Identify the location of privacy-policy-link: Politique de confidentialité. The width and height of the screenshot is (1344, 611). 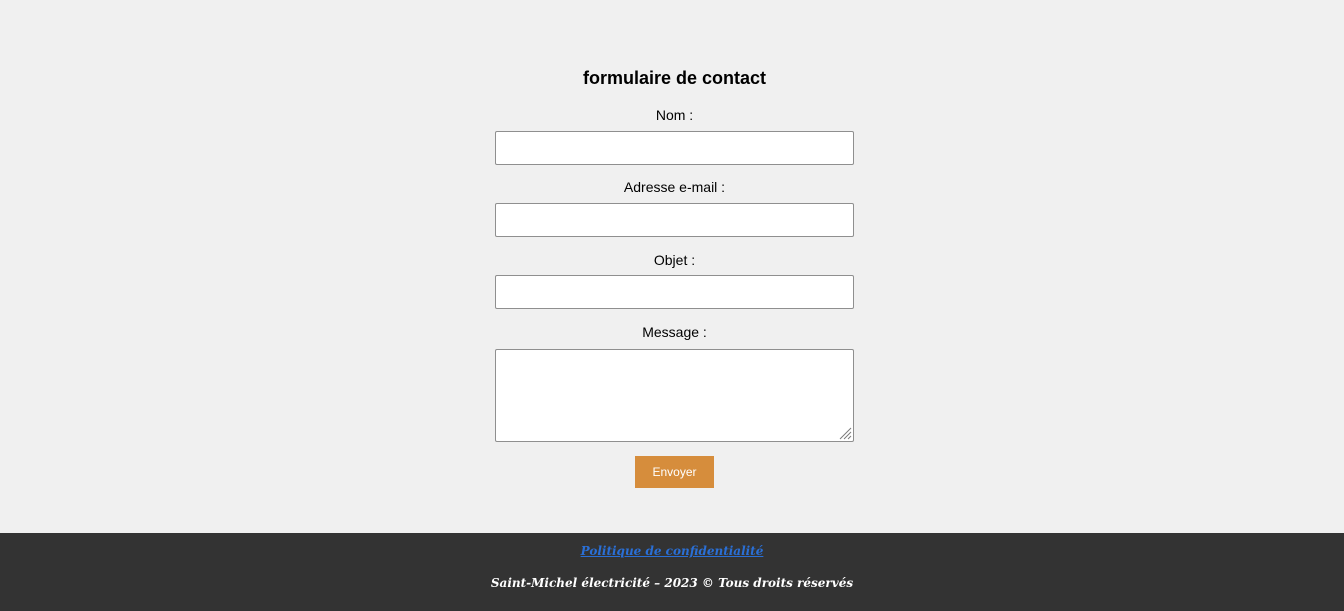
(672, 551).